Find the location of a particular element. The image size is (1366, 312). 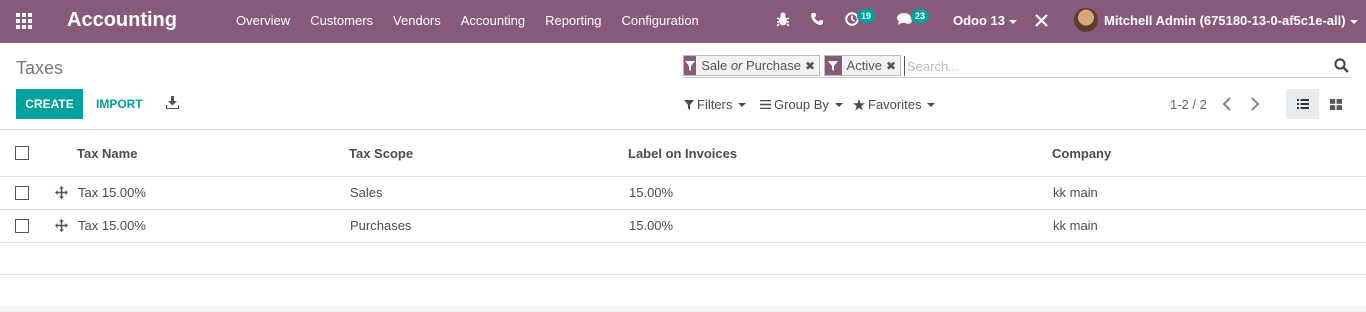

debug-bug-icon is located at coordinates (783, 19).